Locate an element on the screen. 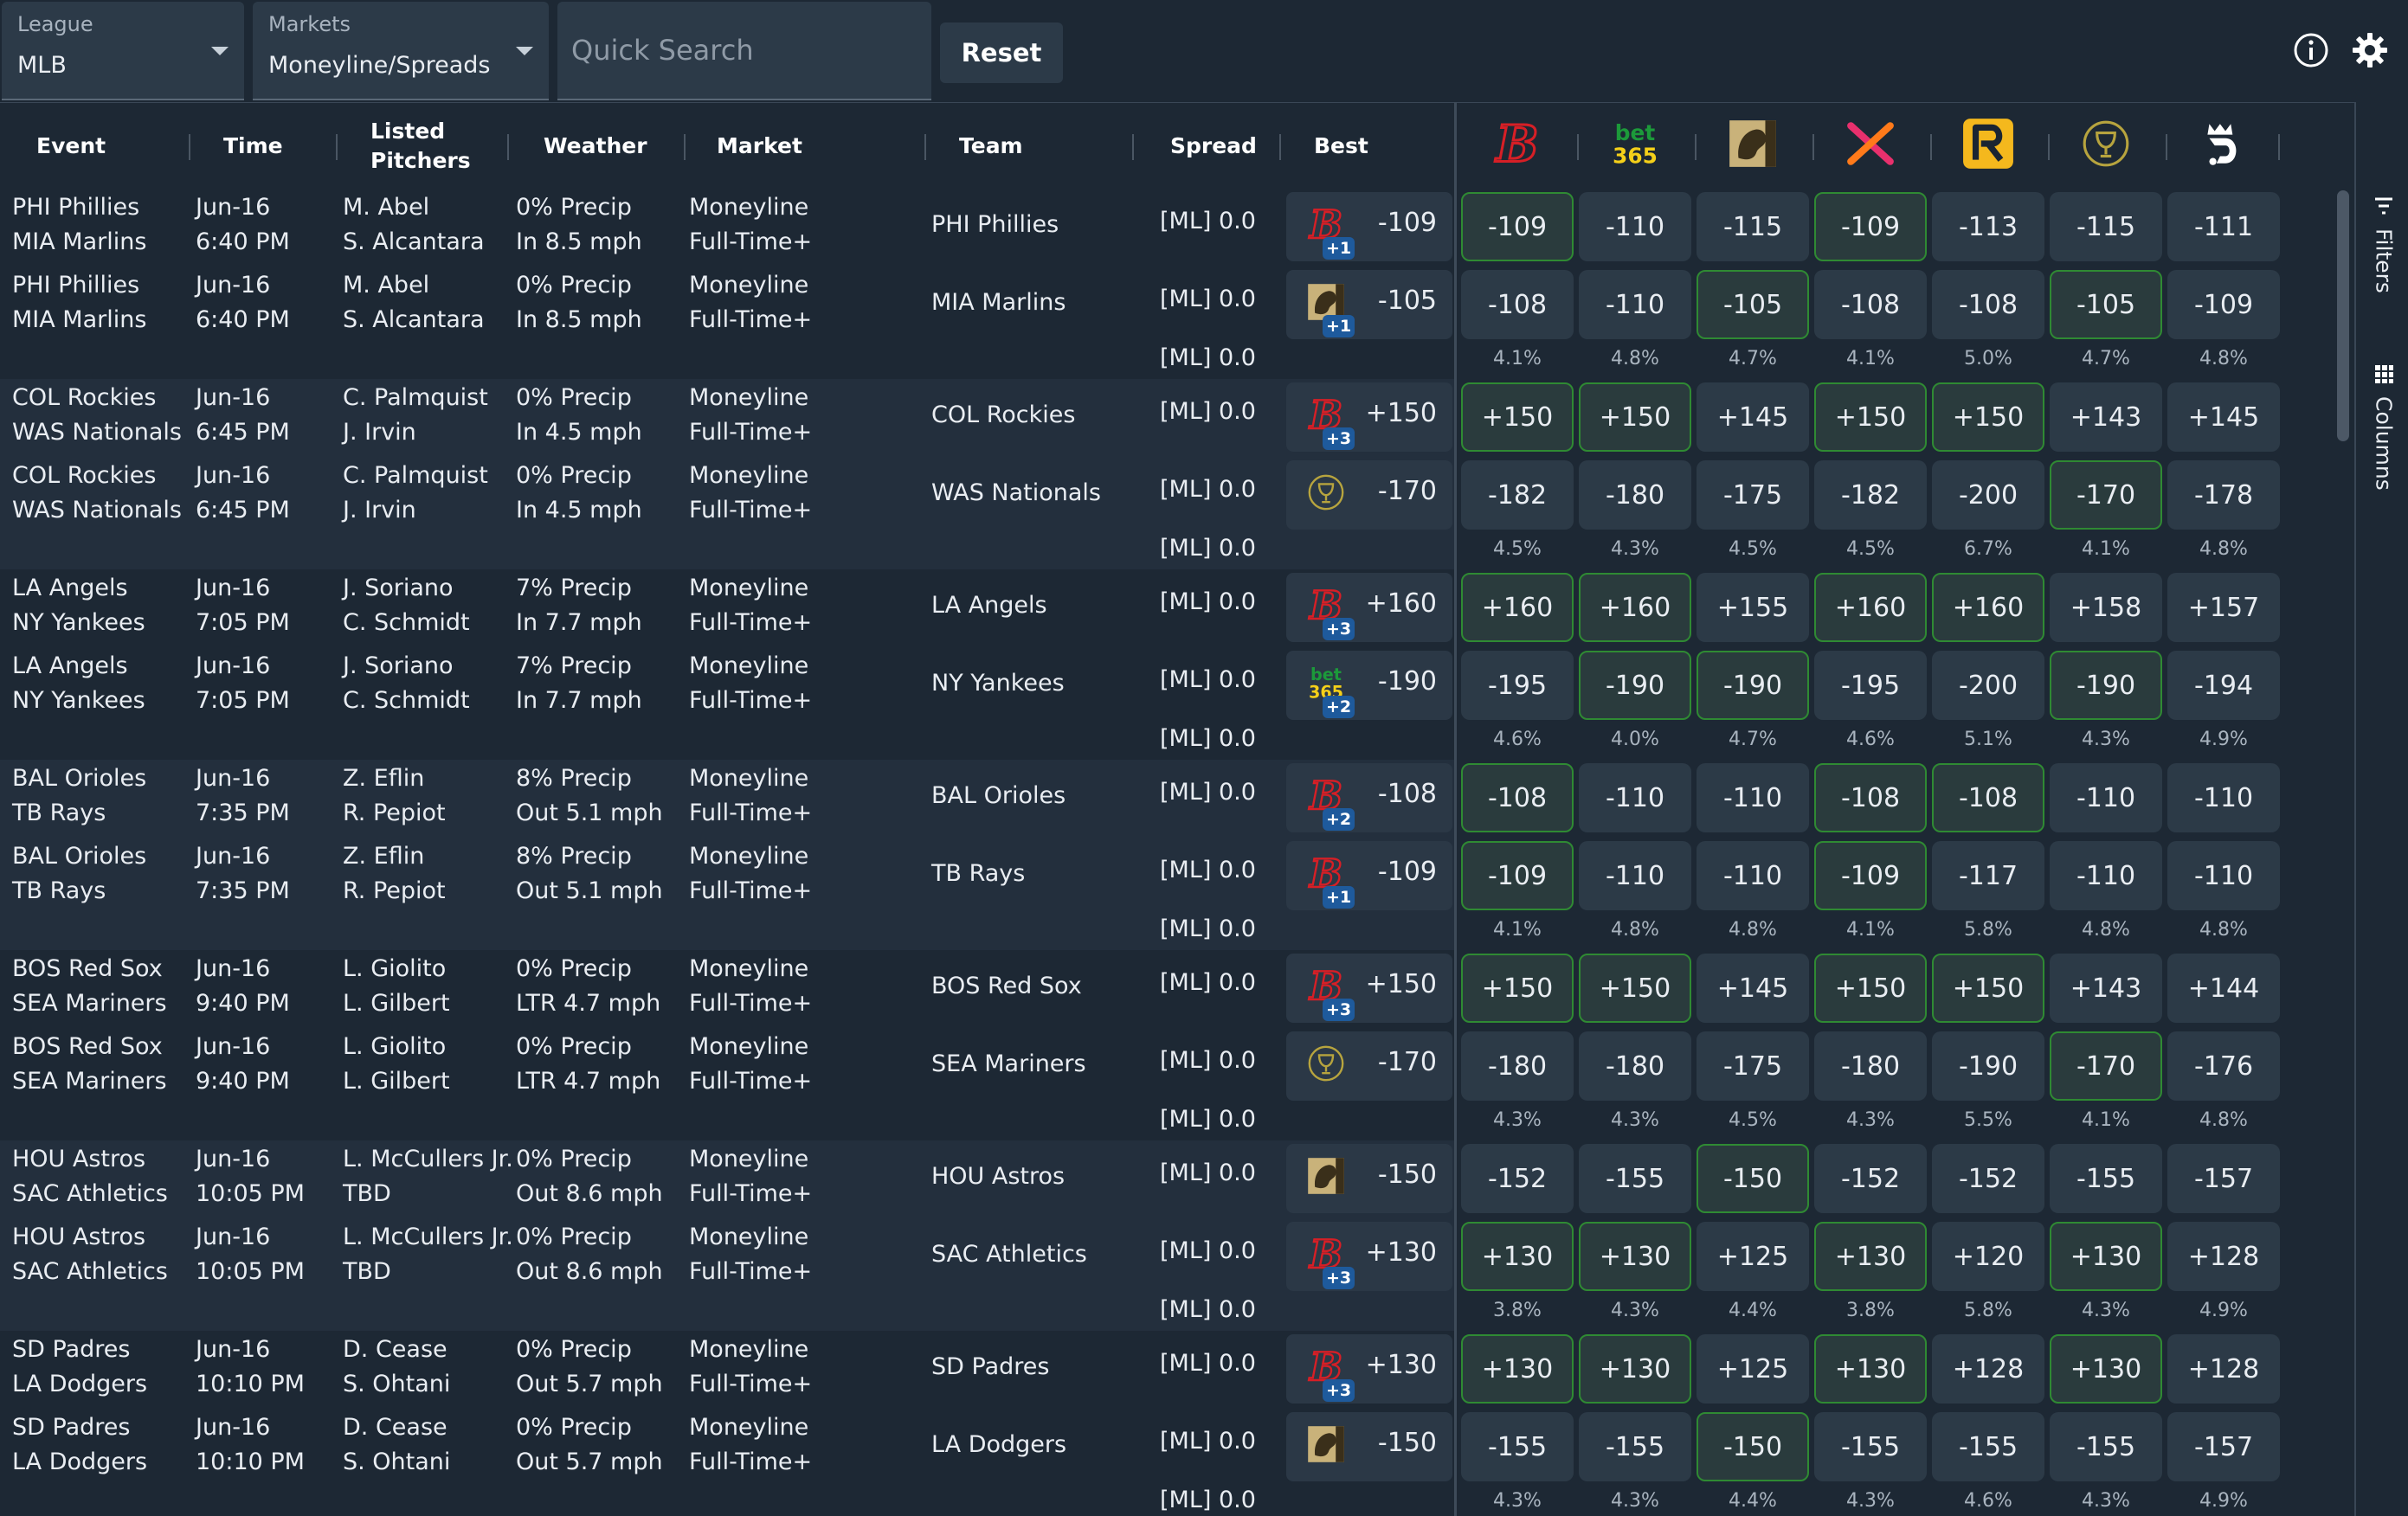 This screenshot has width=2408, height=1516. book-logo-goblet-icon is located at coordinates (2106, 144).